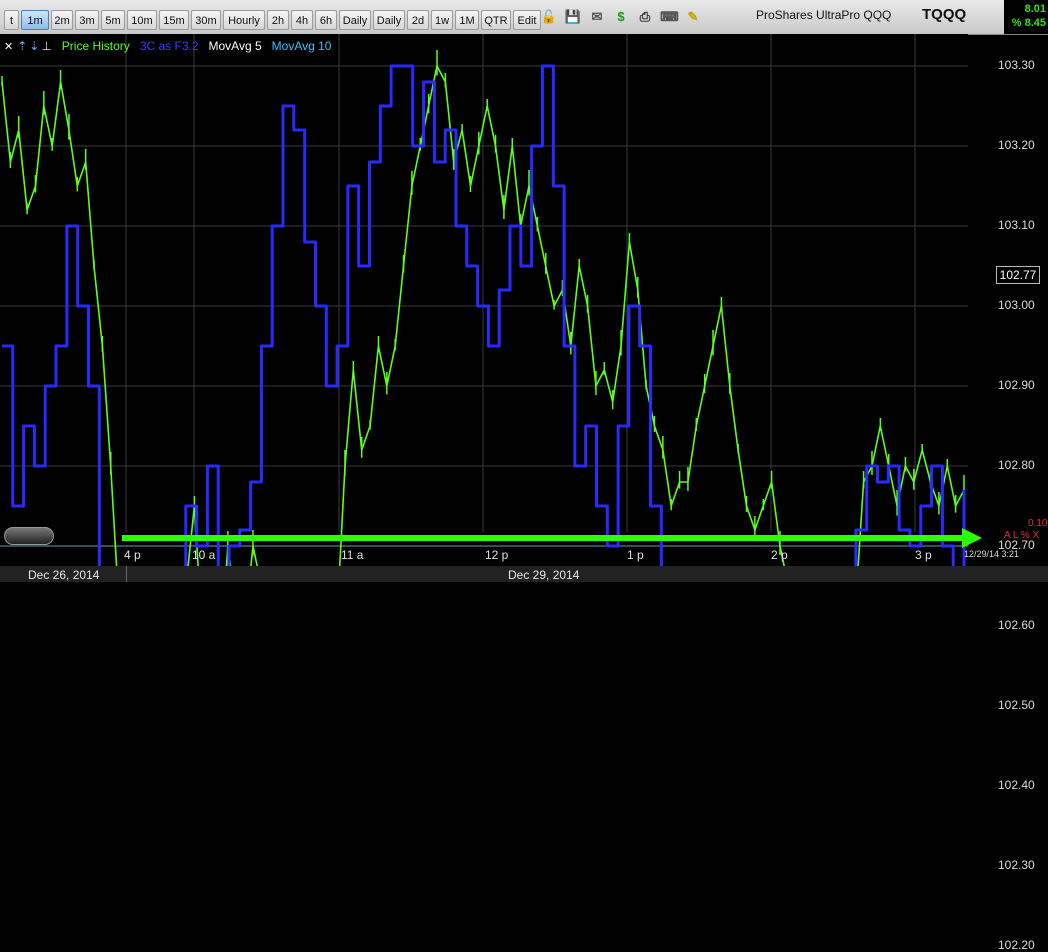 The height and width of the screenshot is (952, 1048). I want to click on price-axis-label: 102.30, so click(1016, 865).